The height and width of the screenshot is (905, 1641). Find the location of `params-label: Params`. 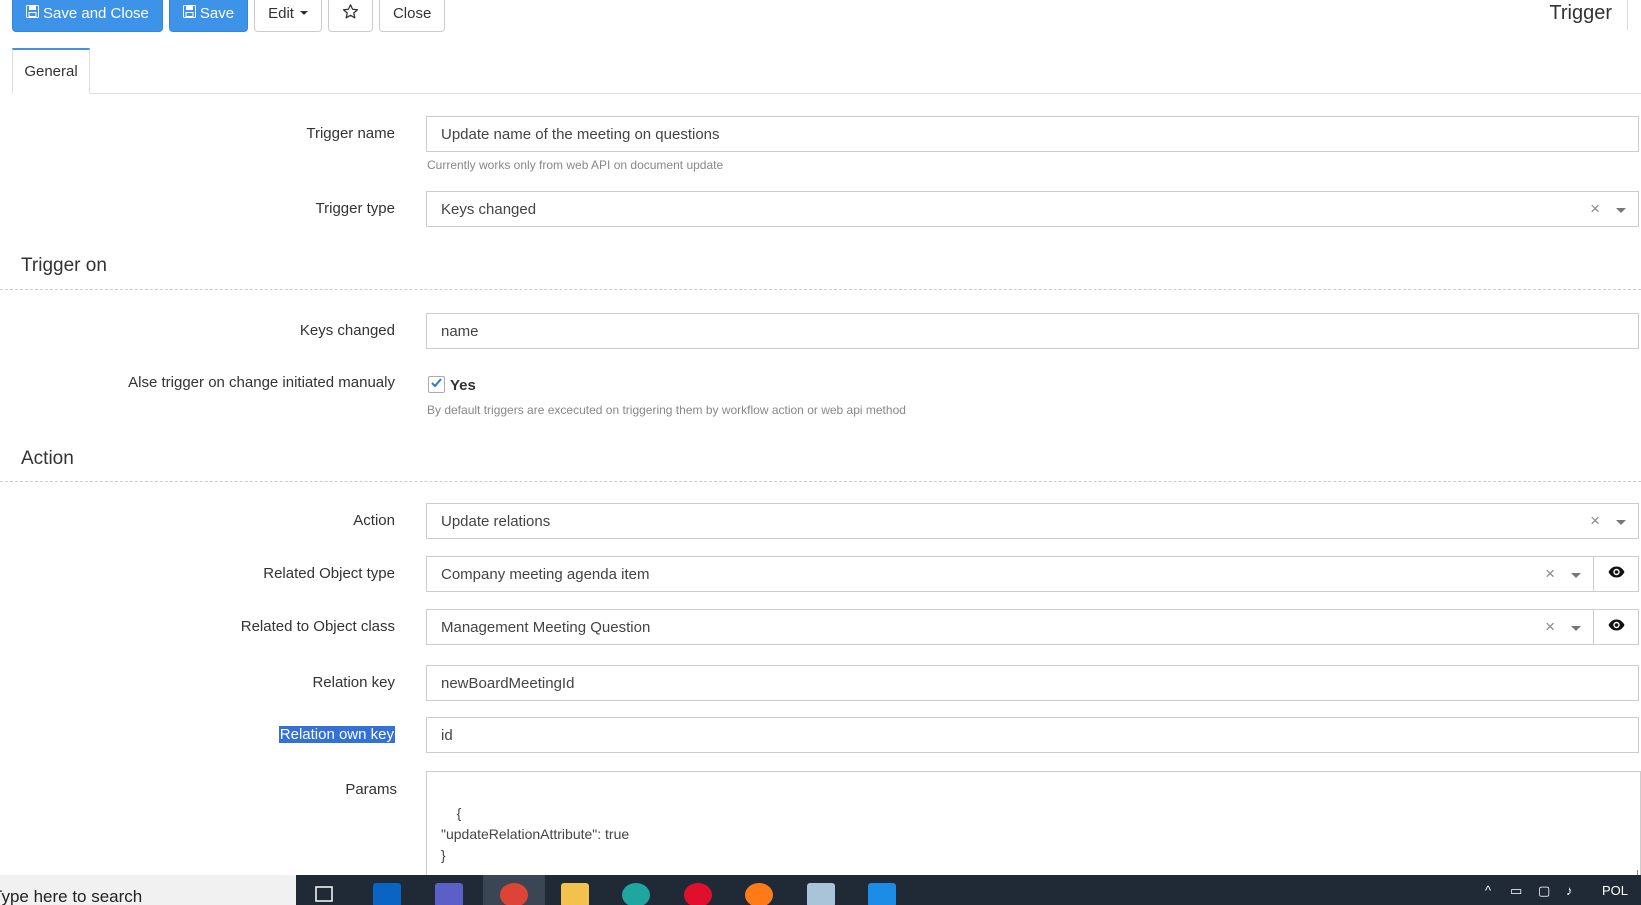

params-label: Params is located at coordinates (371, 789).